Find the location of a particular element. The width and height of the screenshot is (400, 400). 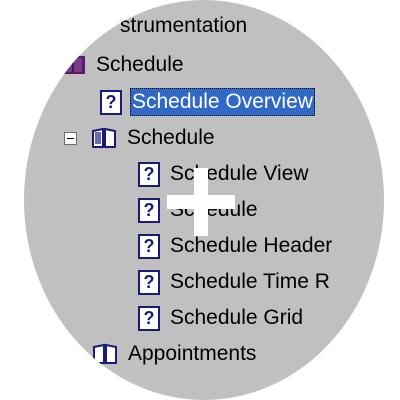

tree-item-schedule-grid: ? Schedule Grid is located at coordinates (221, 318).